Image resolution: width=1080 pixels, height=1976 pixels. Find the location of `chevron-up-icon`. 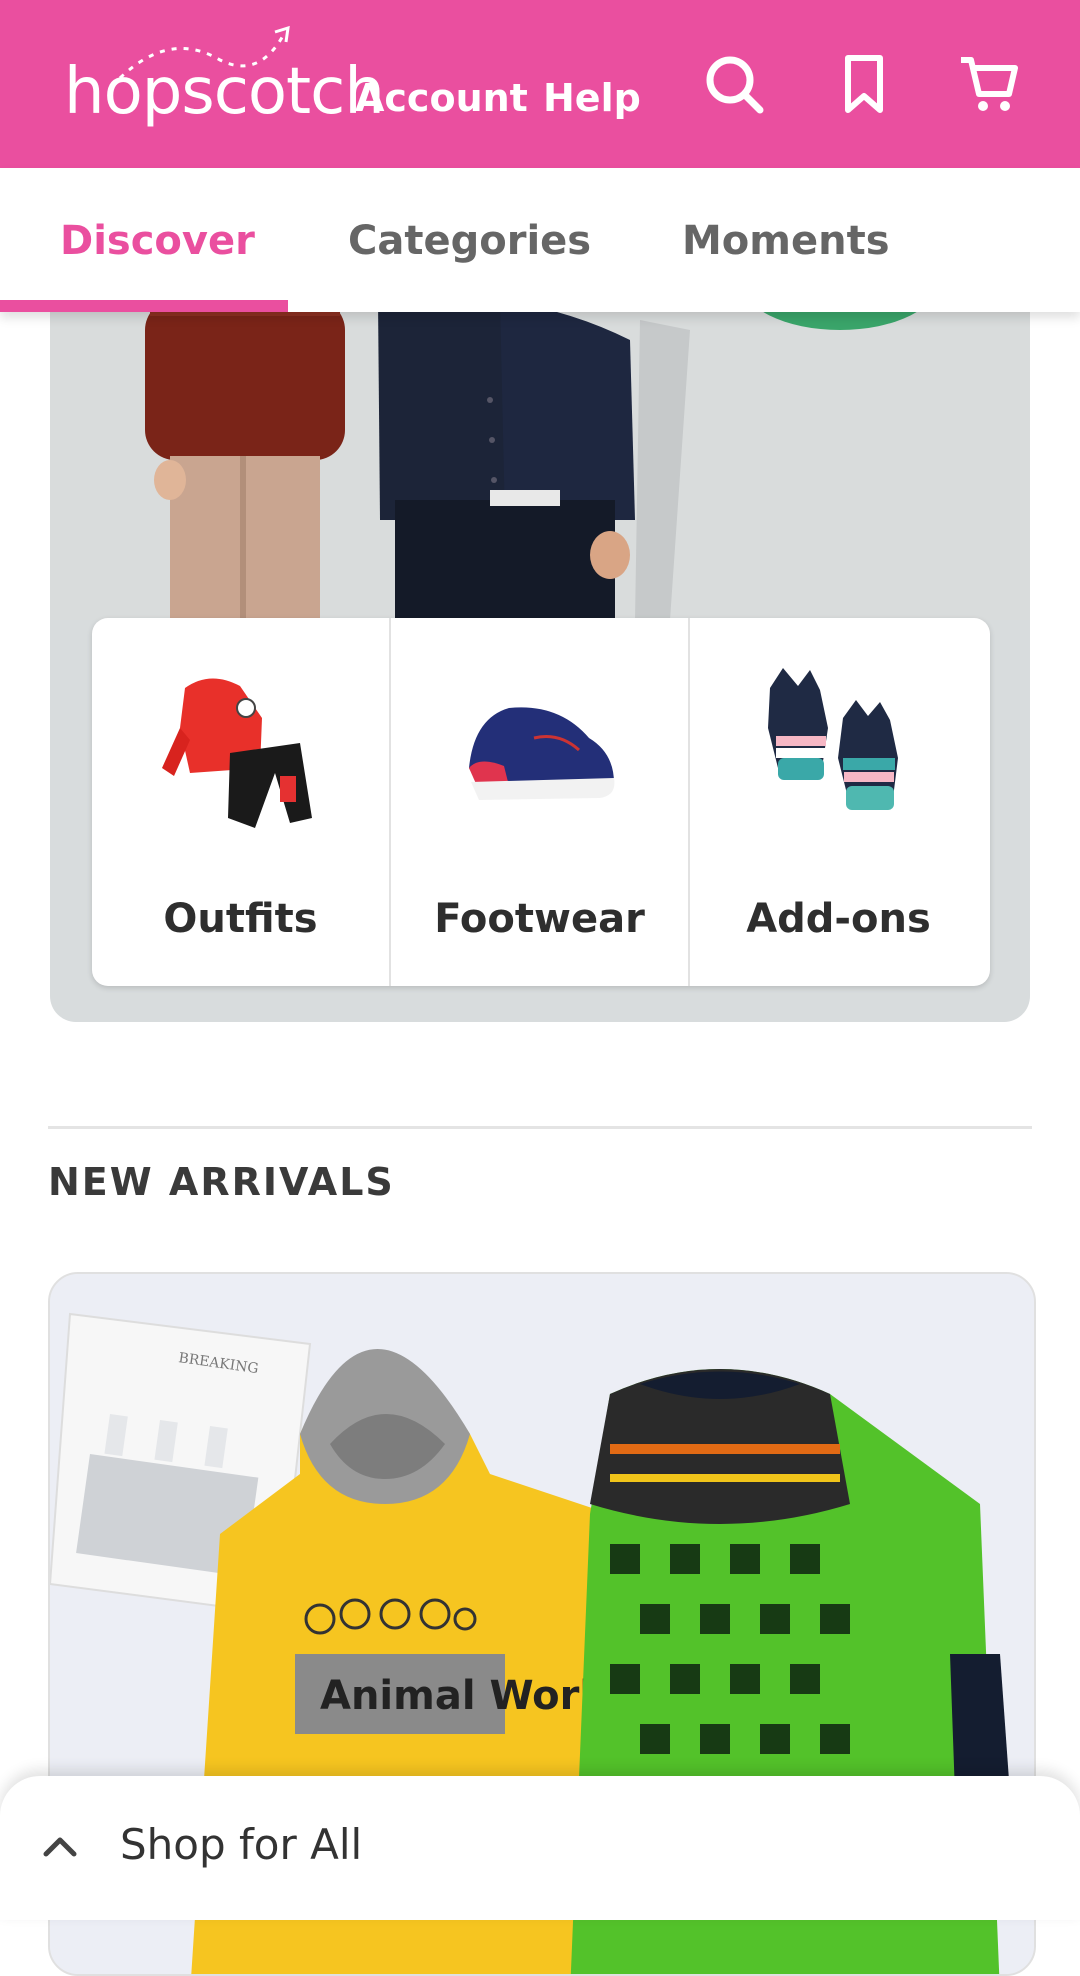

chevron-up-icon is located at coordinates (60, 1846).